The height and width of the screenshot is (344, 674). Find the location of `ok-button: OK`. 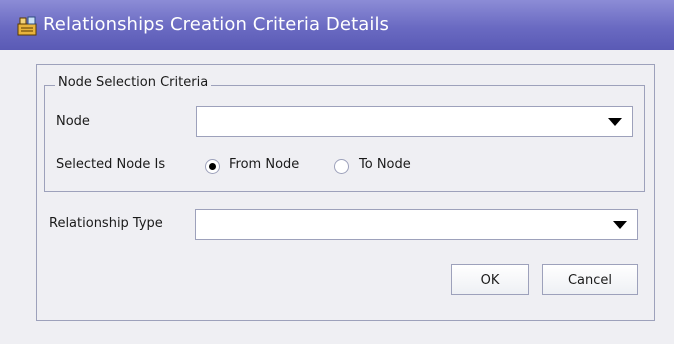

ok-button: OK is located at coordinates (490, 279).